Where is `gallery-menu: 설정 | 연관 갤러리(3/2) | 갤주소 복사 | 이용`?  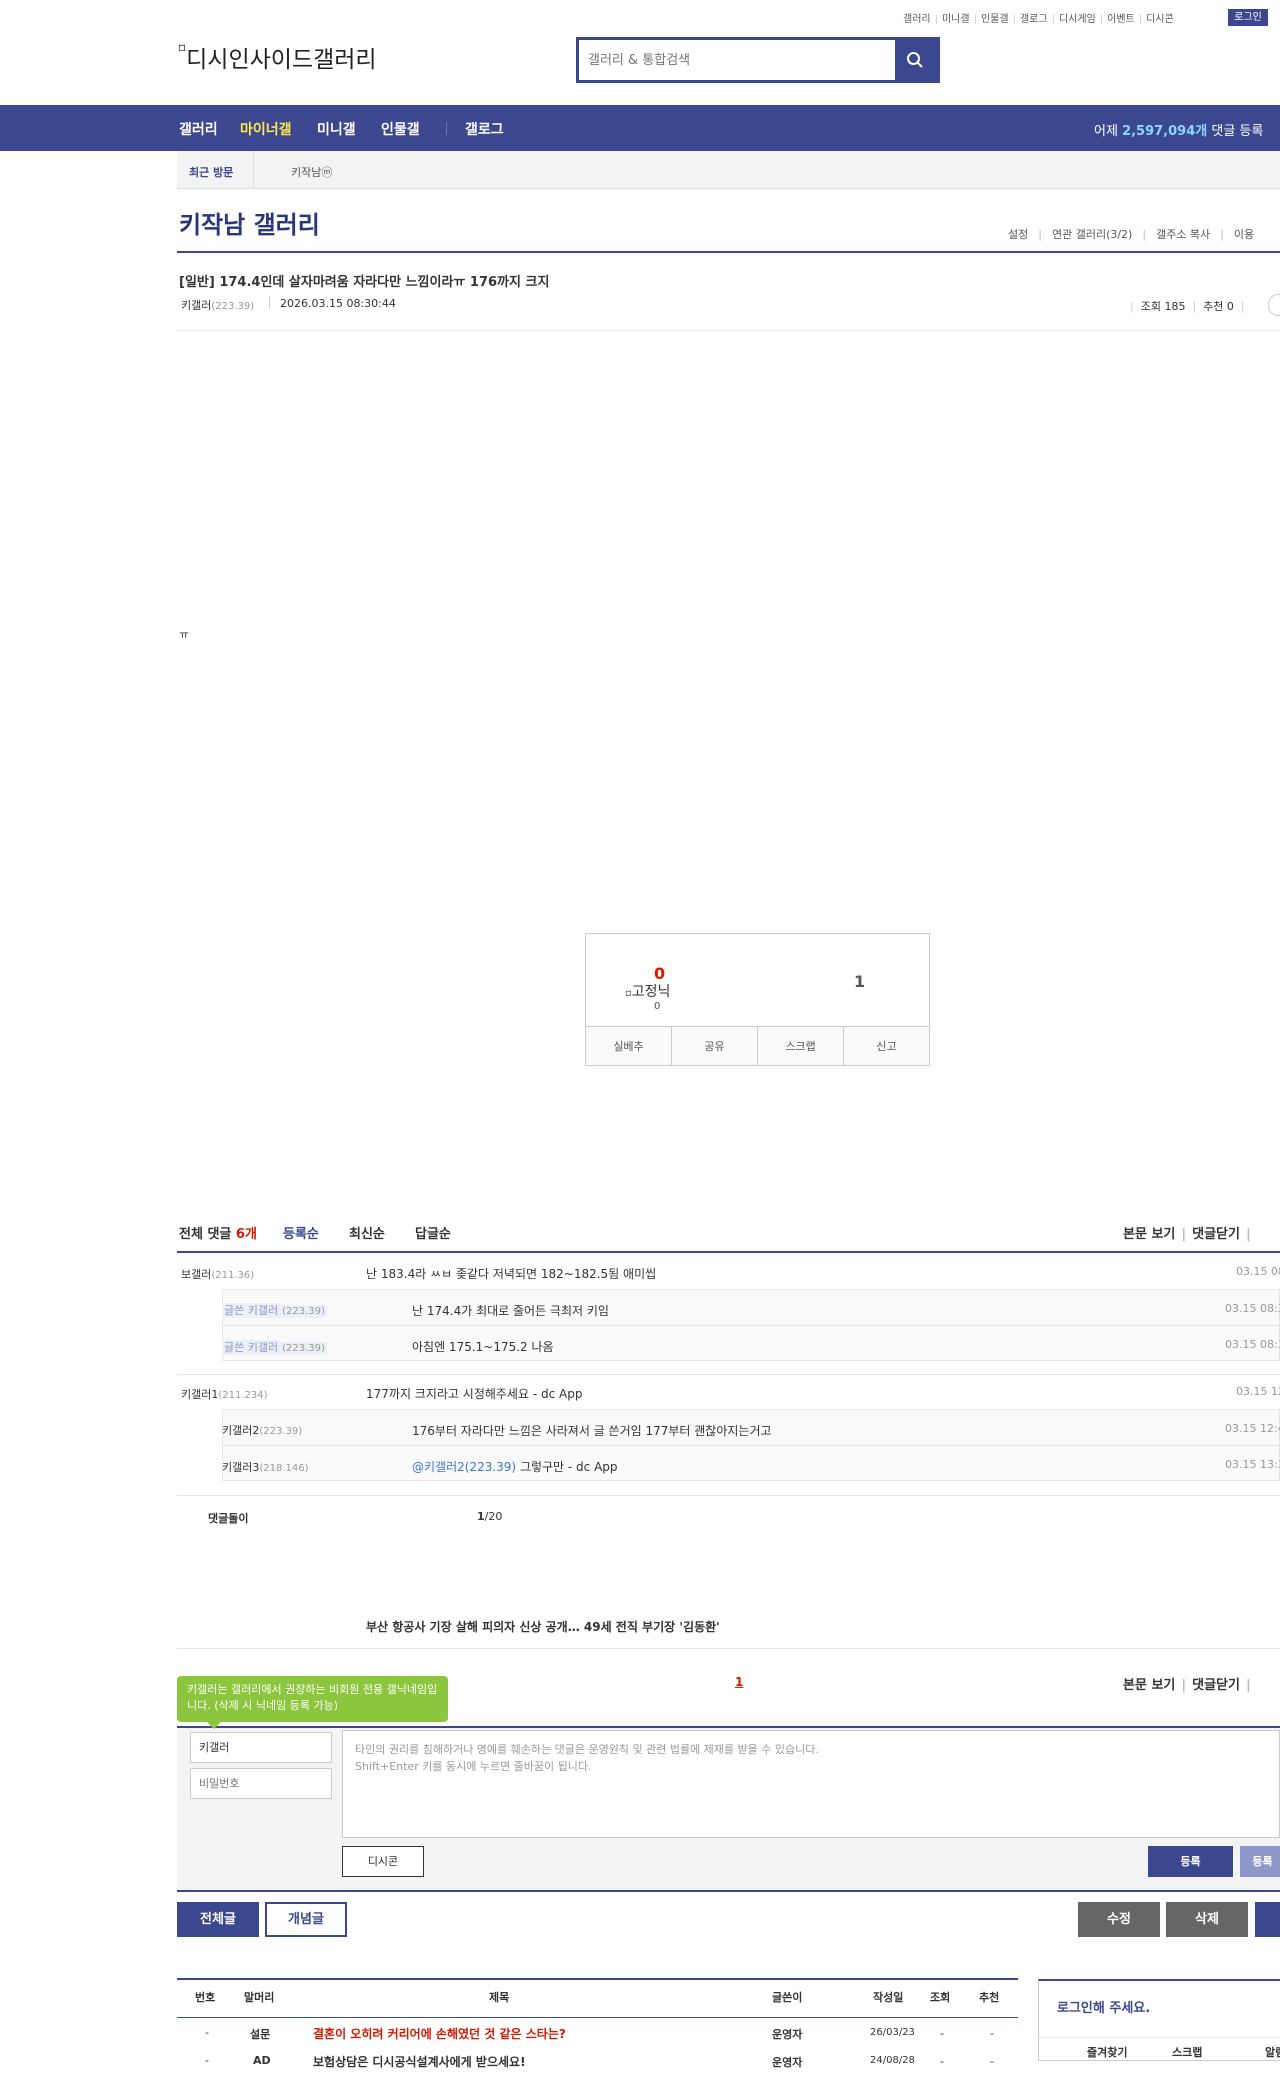
gallery-menu: 설정 | 연관 갤러리(3/2) | 갤주소 복사 | 이용 is located at coordinates (1131, 234).